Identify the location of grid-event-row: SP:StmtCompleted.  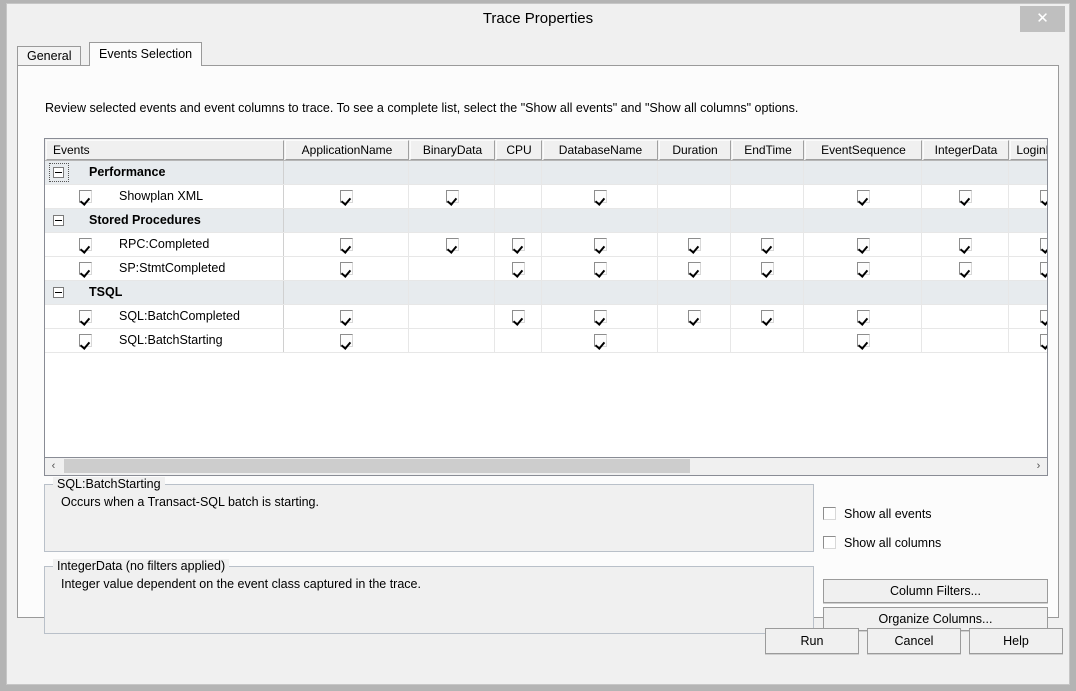
(546, 269).